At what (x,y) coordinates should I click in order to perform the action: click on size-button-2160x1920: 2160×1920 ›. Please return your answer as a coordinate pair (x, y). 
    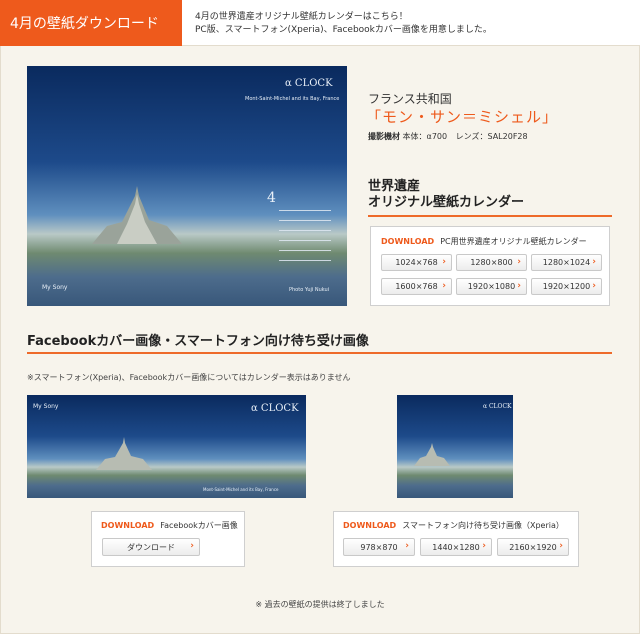
    Looking at the image, I should click on (533, 547).